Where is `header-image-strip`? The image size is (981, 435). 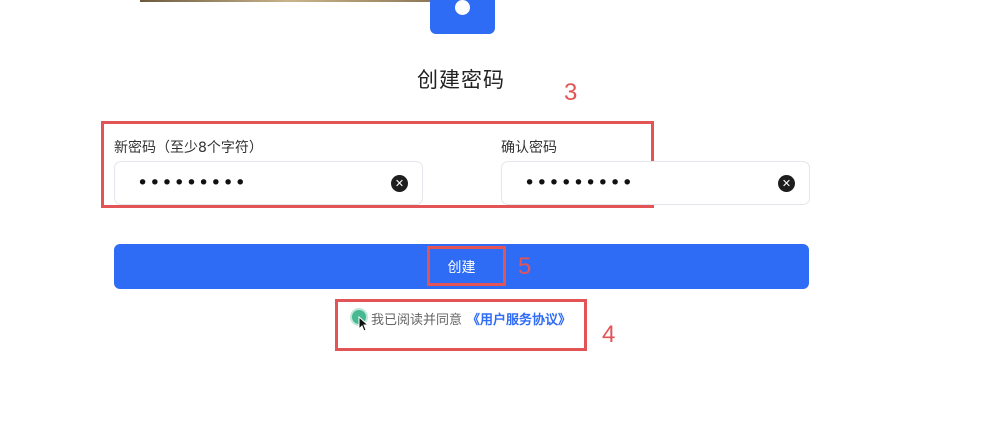
header-image-strip is located at coordinates (290, 1).